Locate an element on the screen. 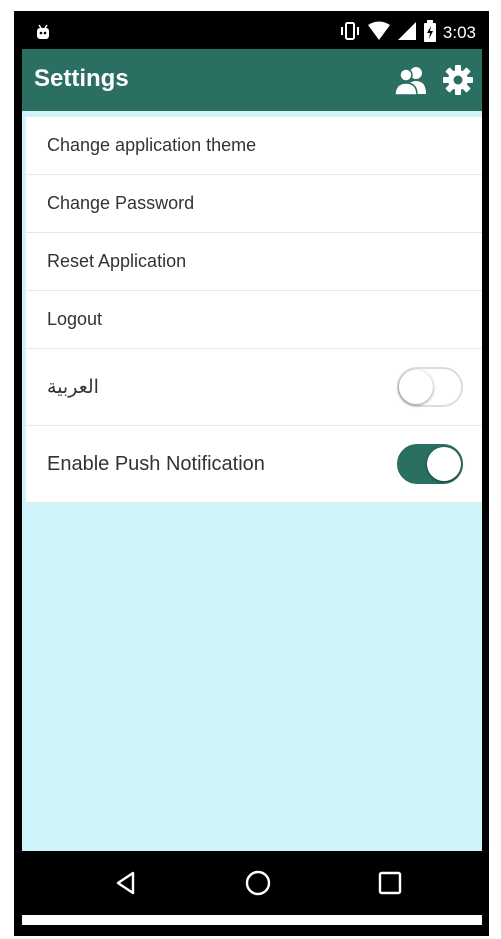 The height and width of the screenshot is (939, 501). status-time: 3:03 is located at coordinates (459, 32).